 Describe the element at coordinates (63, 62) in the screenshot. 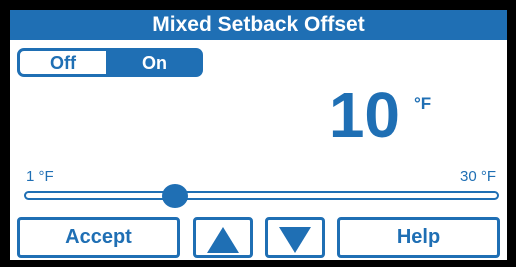

I see `toggle-off-option: Off` at that location.